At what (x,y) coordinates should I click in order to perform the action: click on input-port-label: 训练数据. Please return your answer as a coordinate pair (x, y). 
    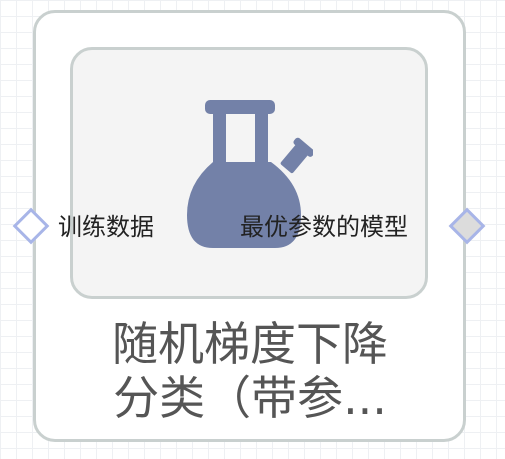
    Looking at the image, I should click on (106, 227).